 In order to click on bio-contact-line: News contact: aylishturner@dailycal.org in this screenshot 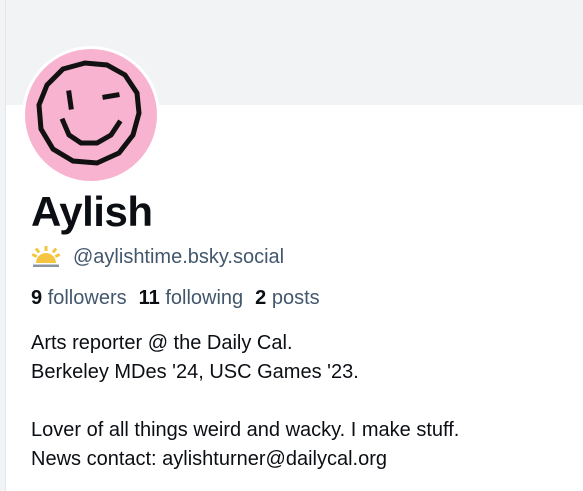, I will do `click(301, 459)`.